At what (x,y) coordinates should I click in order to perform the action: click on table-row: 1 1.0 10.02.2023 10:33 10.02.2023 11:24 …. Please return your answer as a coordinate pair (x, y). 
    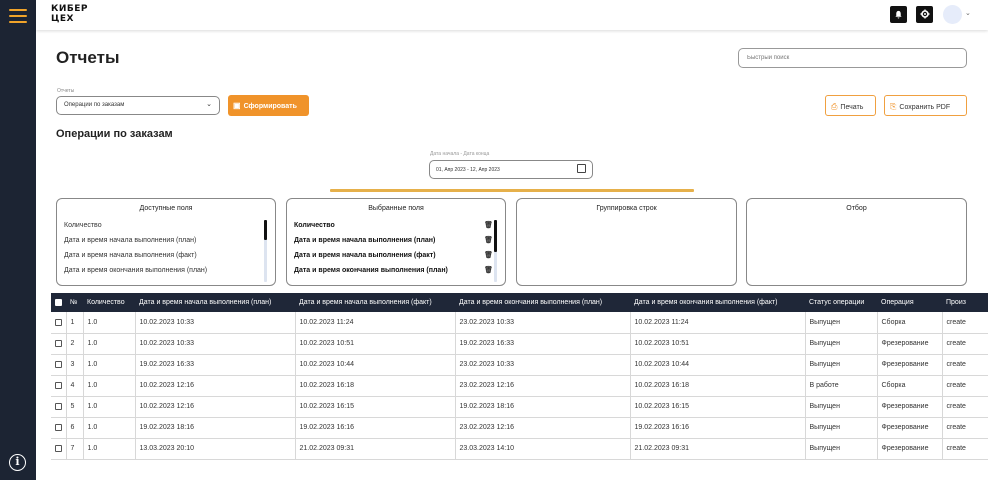
    Looking at the image, I should click on (519, 323).